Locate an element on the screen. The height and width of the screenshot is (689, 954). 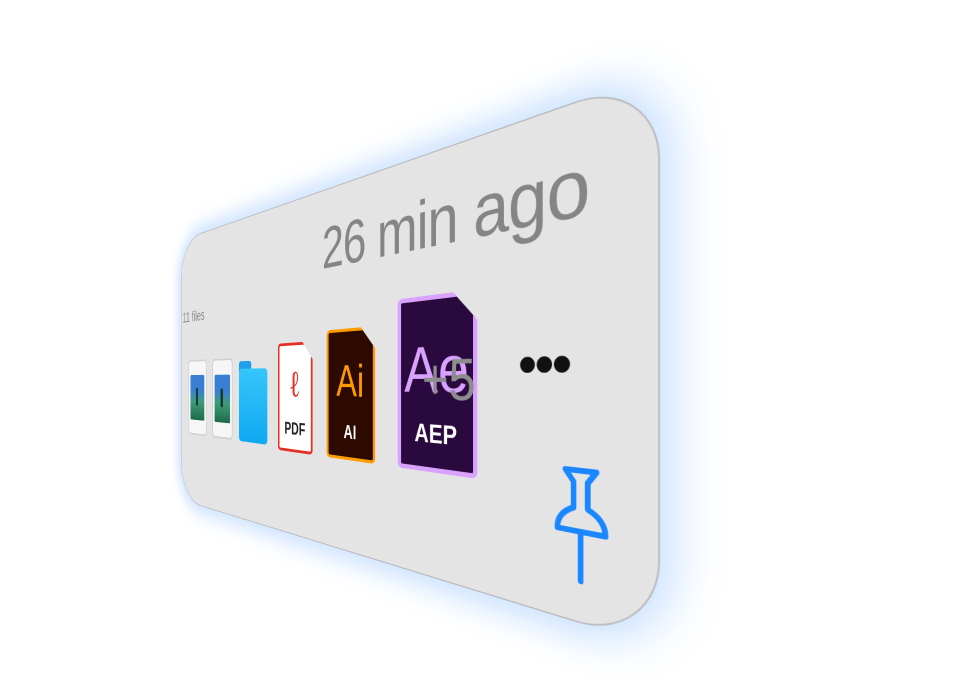
ai-extension-label: AI is located at coordinates (350, 433).